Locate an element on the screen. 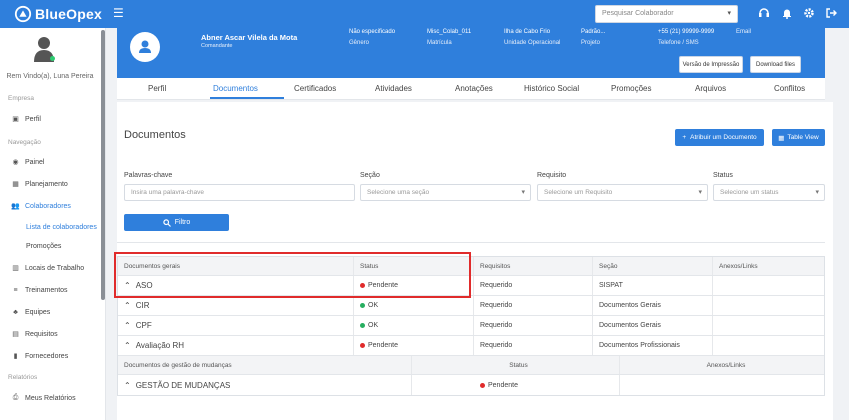  highlight-box is located at coordinates (292, 275).